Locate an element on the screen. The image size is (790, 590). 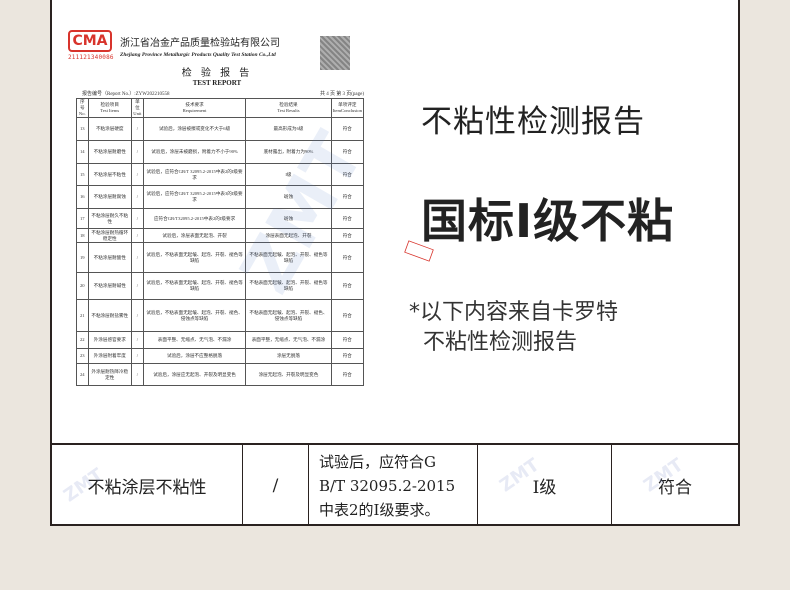
report-cell-req: 表面平整、无缩点、无气泡、不漏涂 is located at coordinates (194, 340).